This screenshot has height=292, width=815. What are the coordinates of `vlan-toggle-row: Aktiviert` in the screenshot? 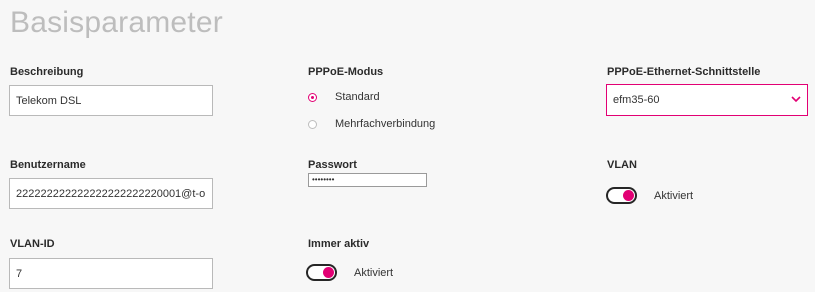 It's located at (649, 195).